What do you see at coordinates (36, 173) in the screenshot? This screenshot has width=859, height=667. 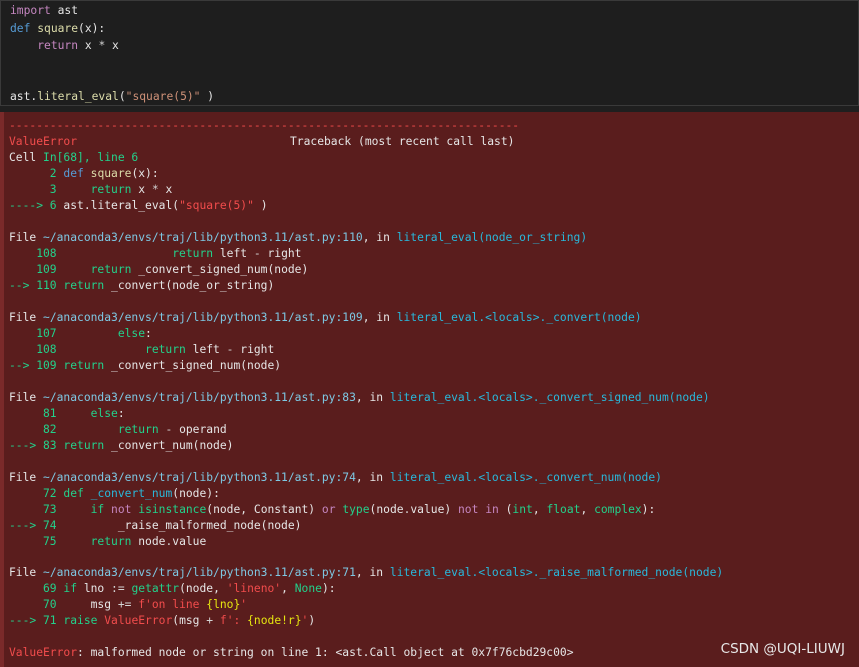 I see `token: 2` at bounding box center [36, 173].